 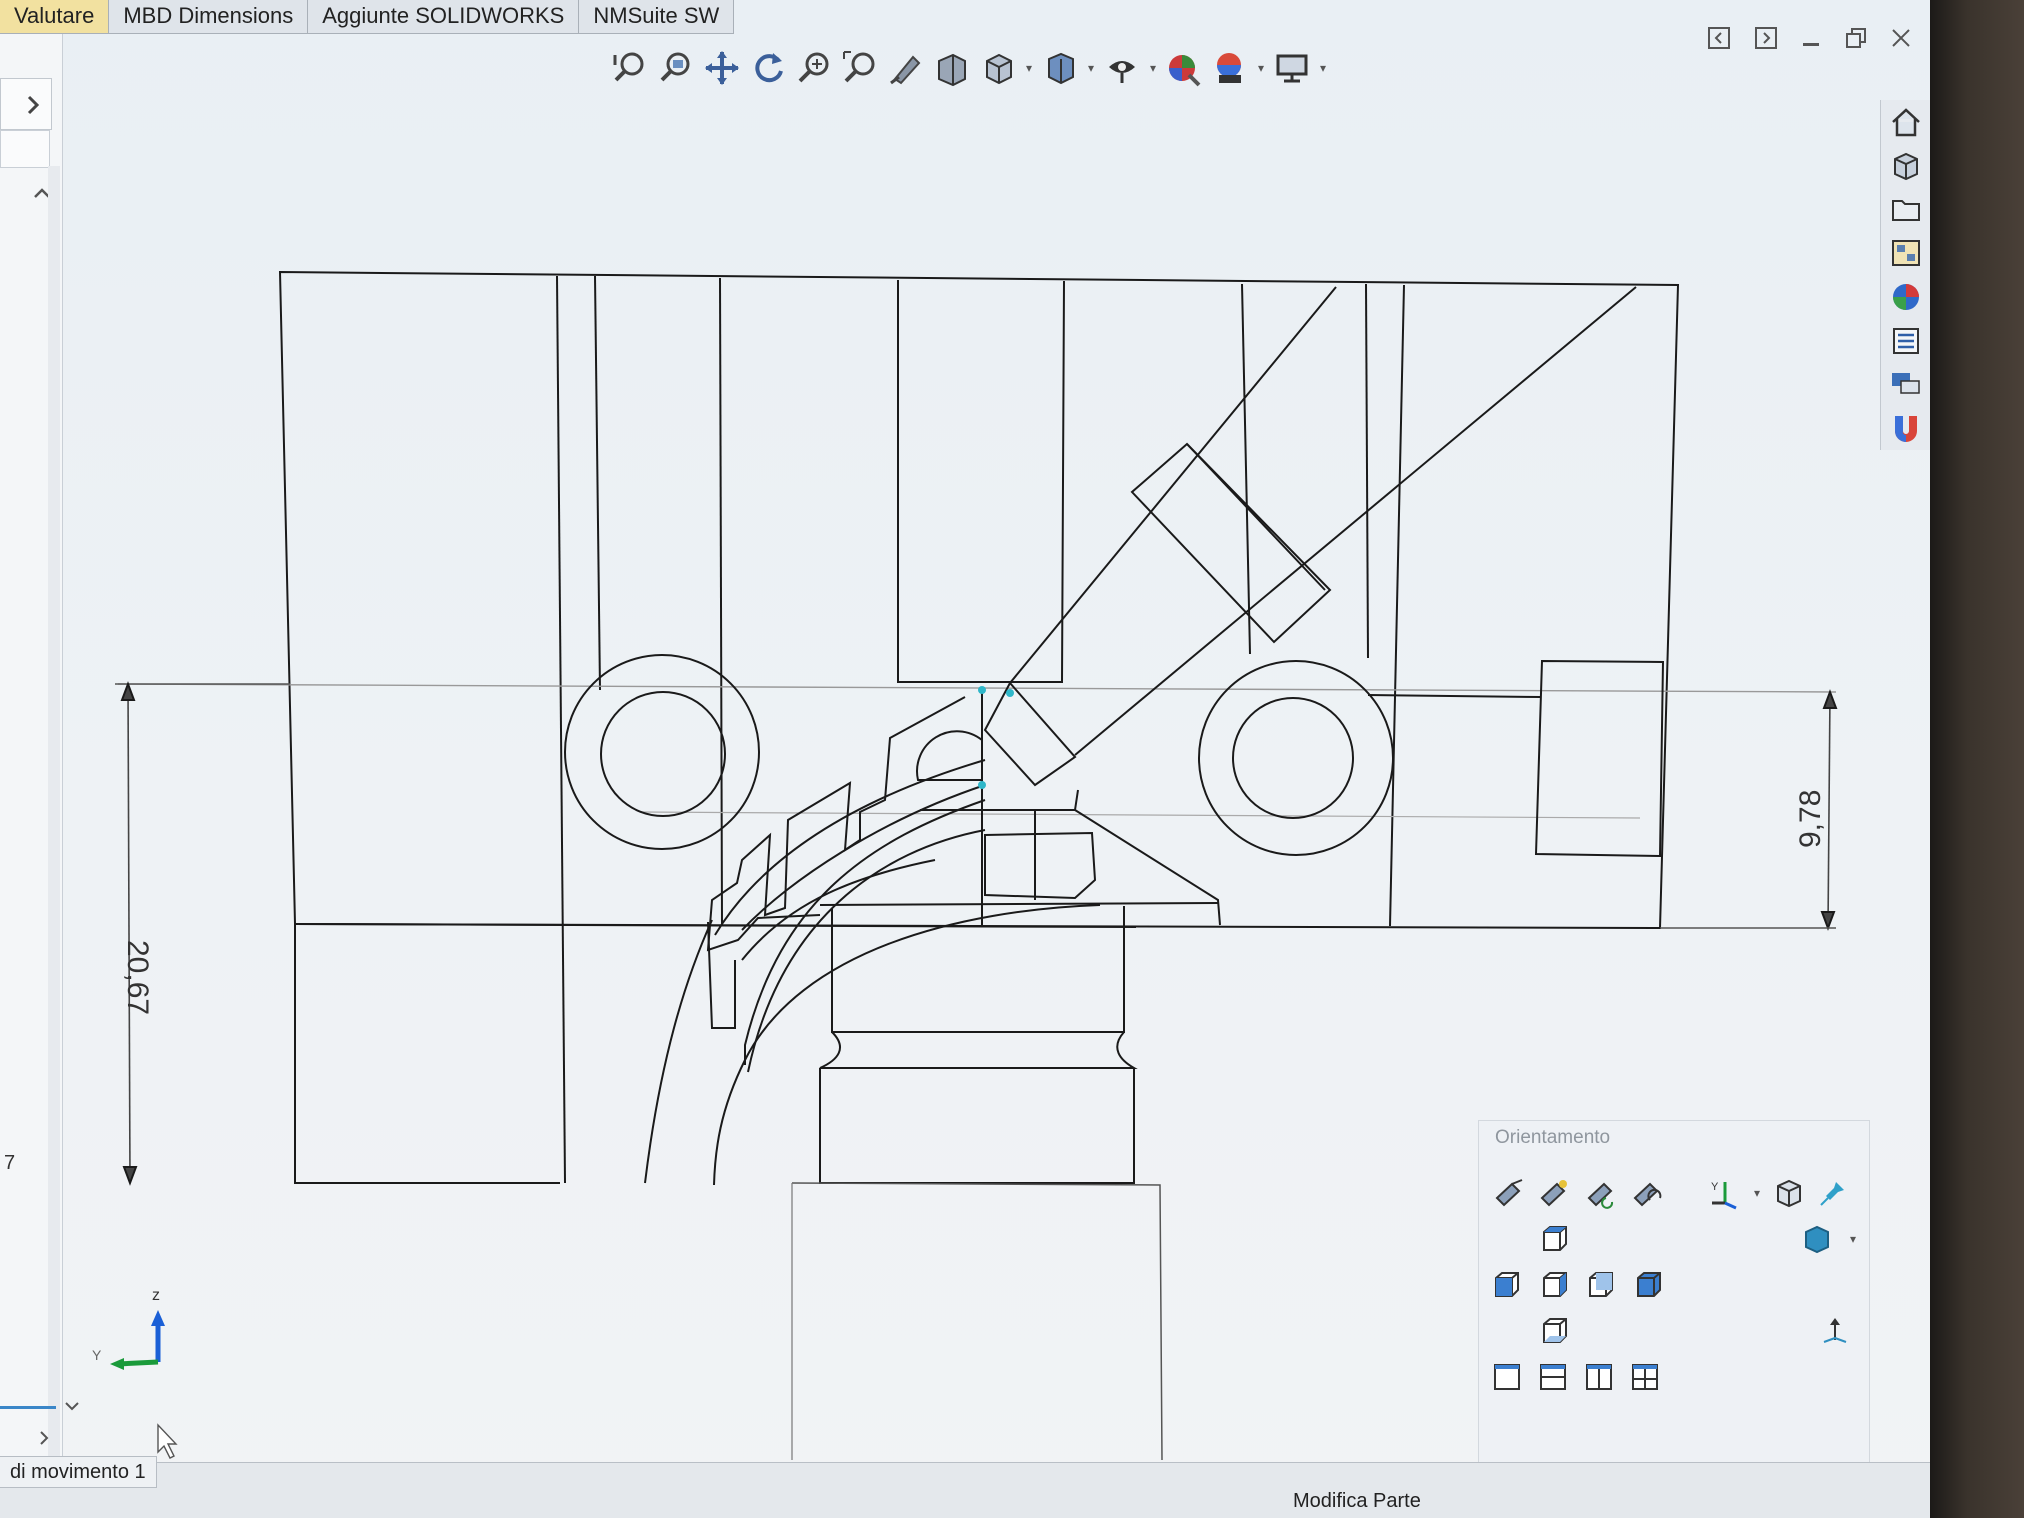 I want to click on coordinate-triad: z Y, so click(x=128, y=1328).